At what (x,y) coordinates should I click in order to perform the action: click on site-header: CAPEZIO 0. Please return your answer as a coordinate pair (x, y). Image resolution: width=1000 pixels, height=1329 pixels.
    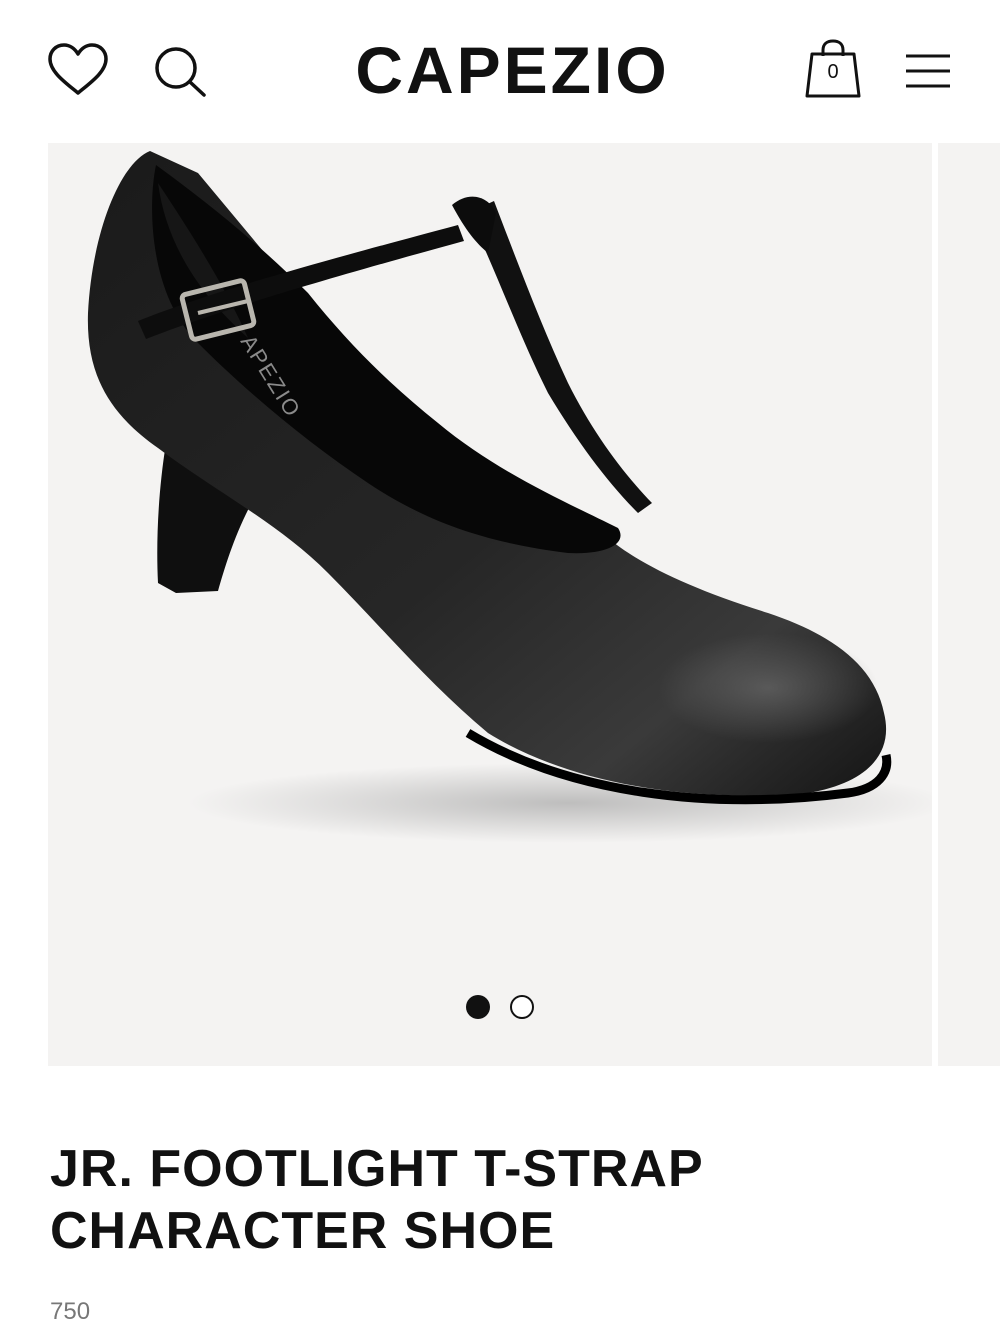
    Looking at the image, I should click on (500, 70).